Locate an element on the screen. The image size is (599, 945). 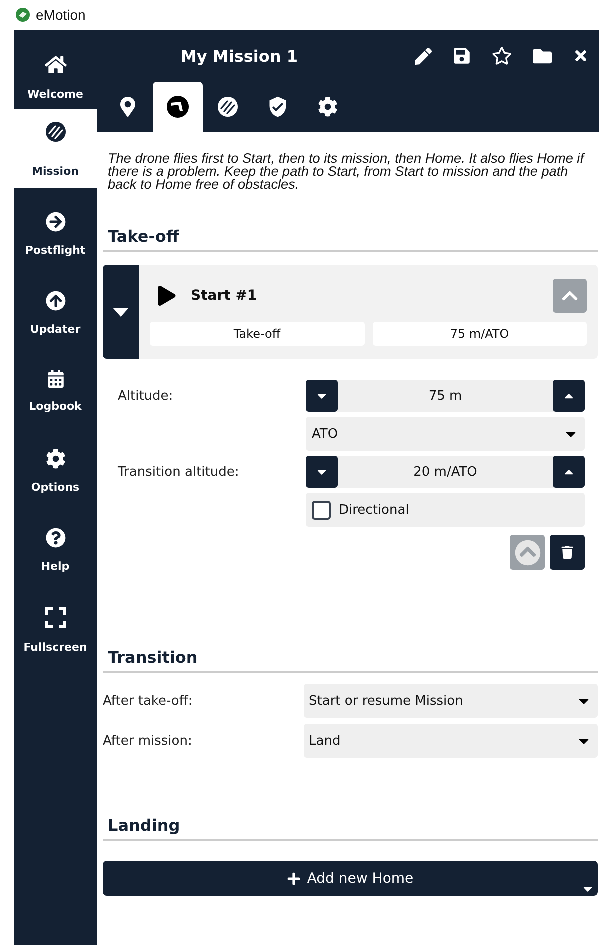
star-icon is located at coordinates (502, 56).